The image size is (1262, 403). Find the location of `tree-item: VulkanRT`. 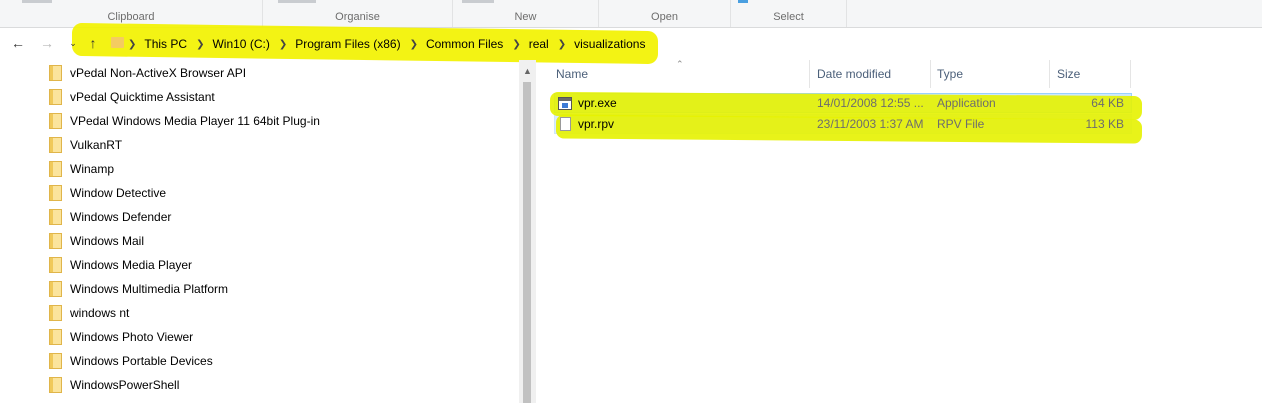

tree-item: VulkanRT is located at coordinates (85, 145).